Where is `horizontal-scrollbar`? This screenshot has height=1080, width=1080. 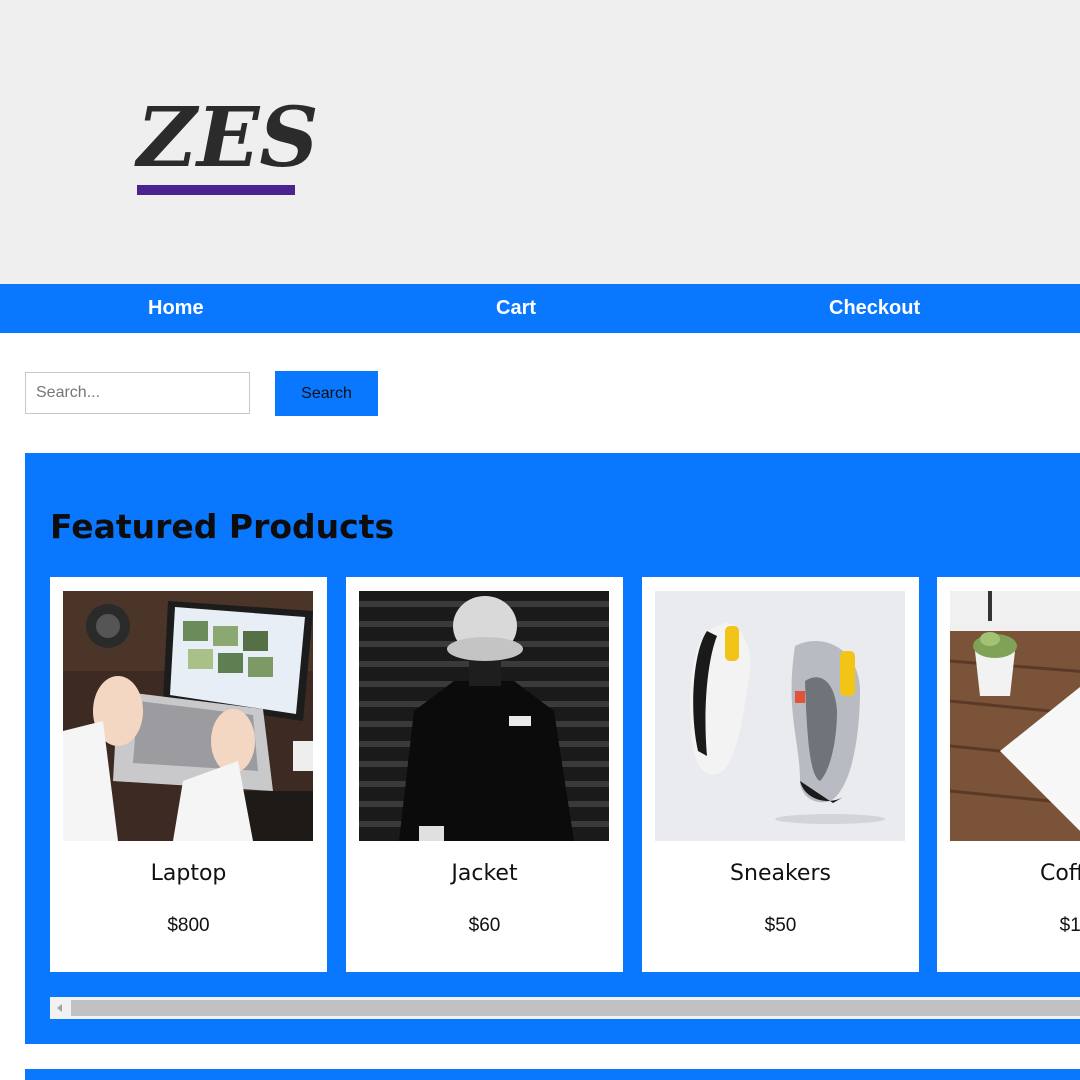 horizontal-scrollbar is located at coordinates (565, 1008).